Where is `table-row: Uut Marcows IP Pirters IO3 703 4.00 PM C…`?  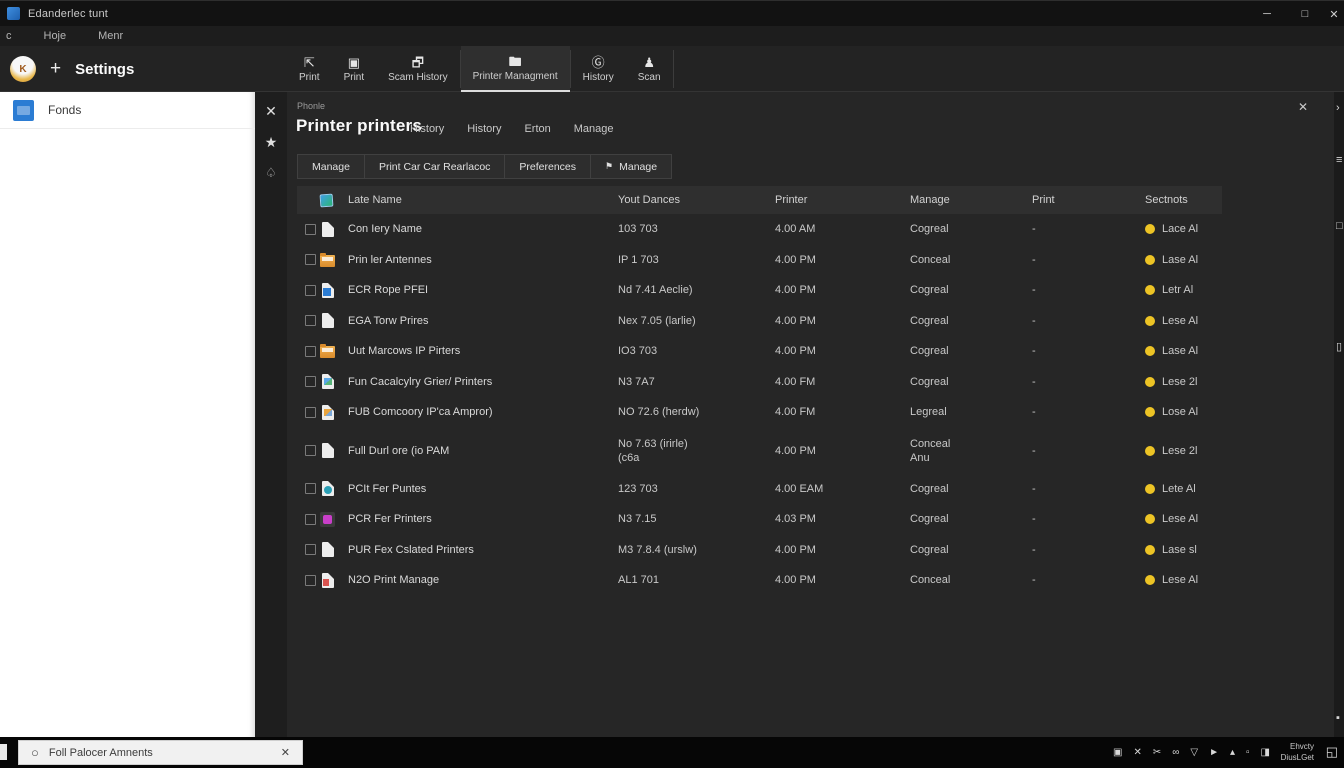
table-row: Uut Marcows IP Pirters IO3 703 4.00 PM C… is located at coordinates (759, 351).